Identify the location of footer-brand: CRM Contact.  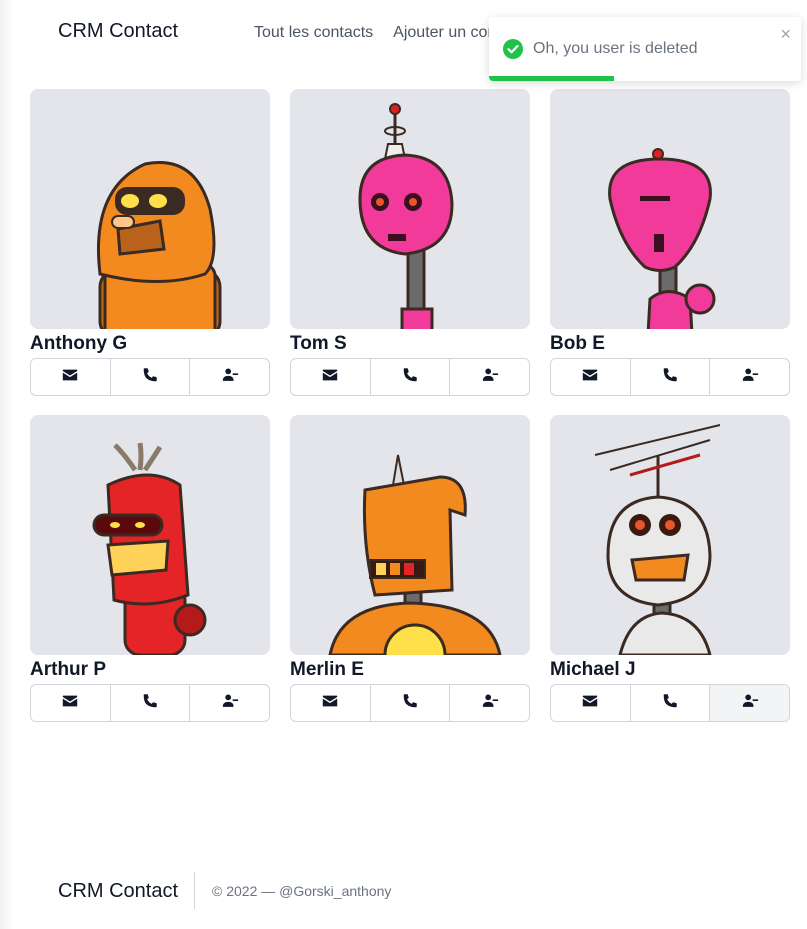
(118, 891).